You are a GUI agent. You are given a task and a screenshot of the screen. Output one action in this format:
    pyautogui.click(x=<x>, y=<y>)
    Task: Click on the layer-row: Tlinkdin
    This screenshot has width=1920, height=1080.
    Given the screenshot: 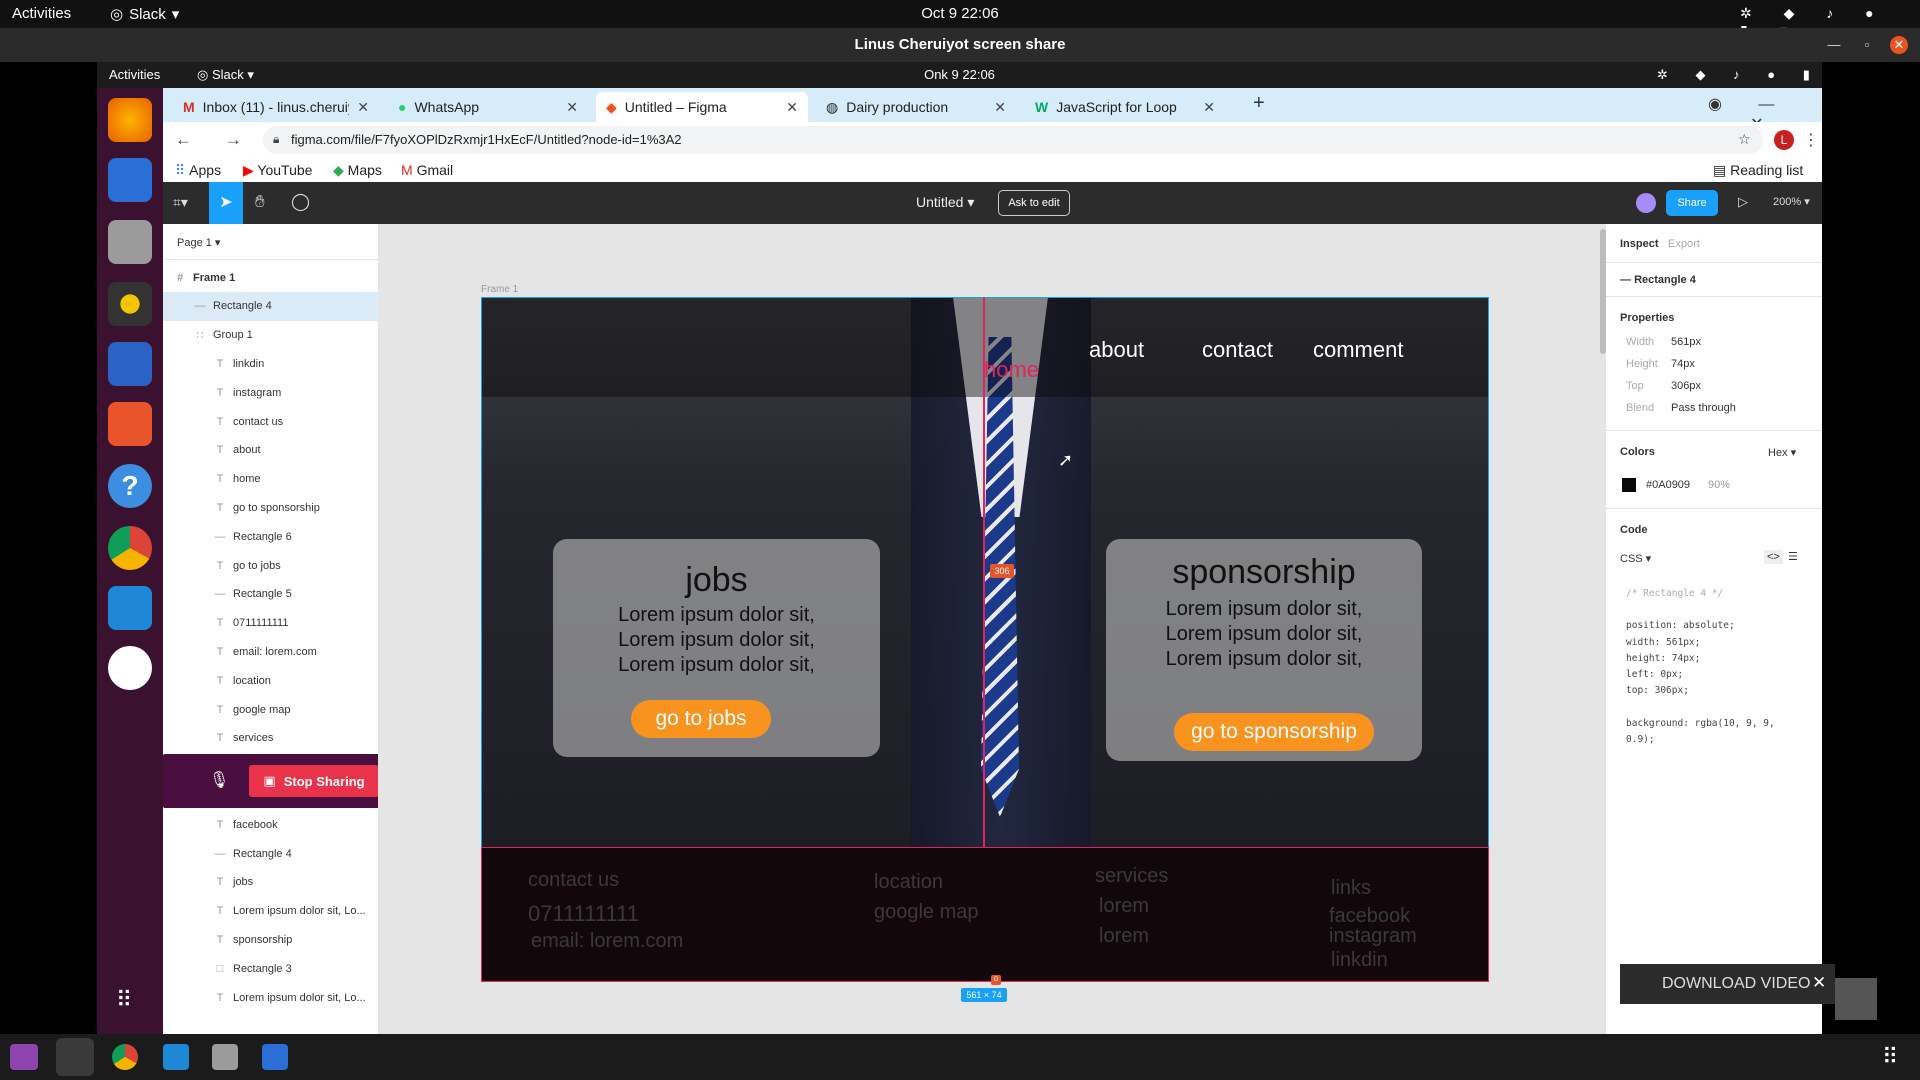 What is the action you would take?
    pyautogui.click(x=270, y=363)
    